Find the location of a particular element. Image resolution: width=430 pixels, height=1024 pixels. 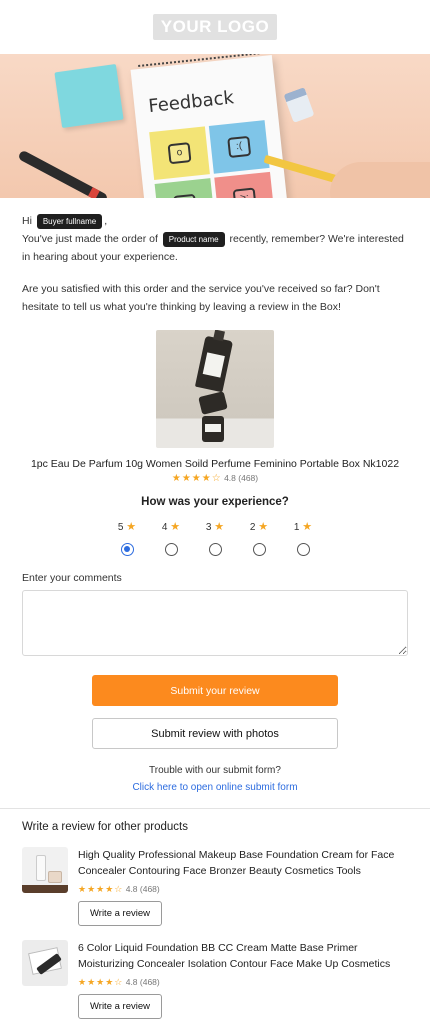

jar-graphic is located at coordinates (55, 877).